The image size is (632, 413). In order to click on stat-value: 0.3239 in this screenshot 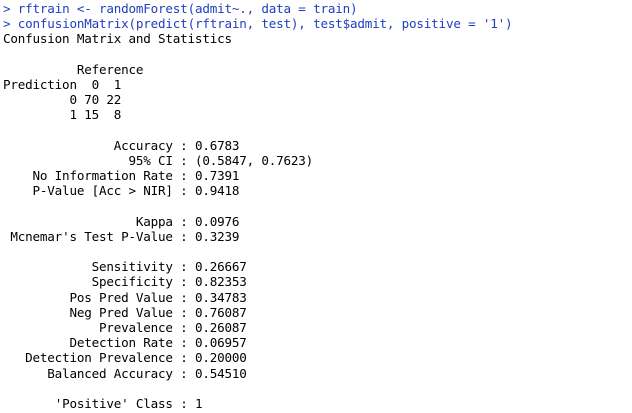, I will do `click(217, 236)`.